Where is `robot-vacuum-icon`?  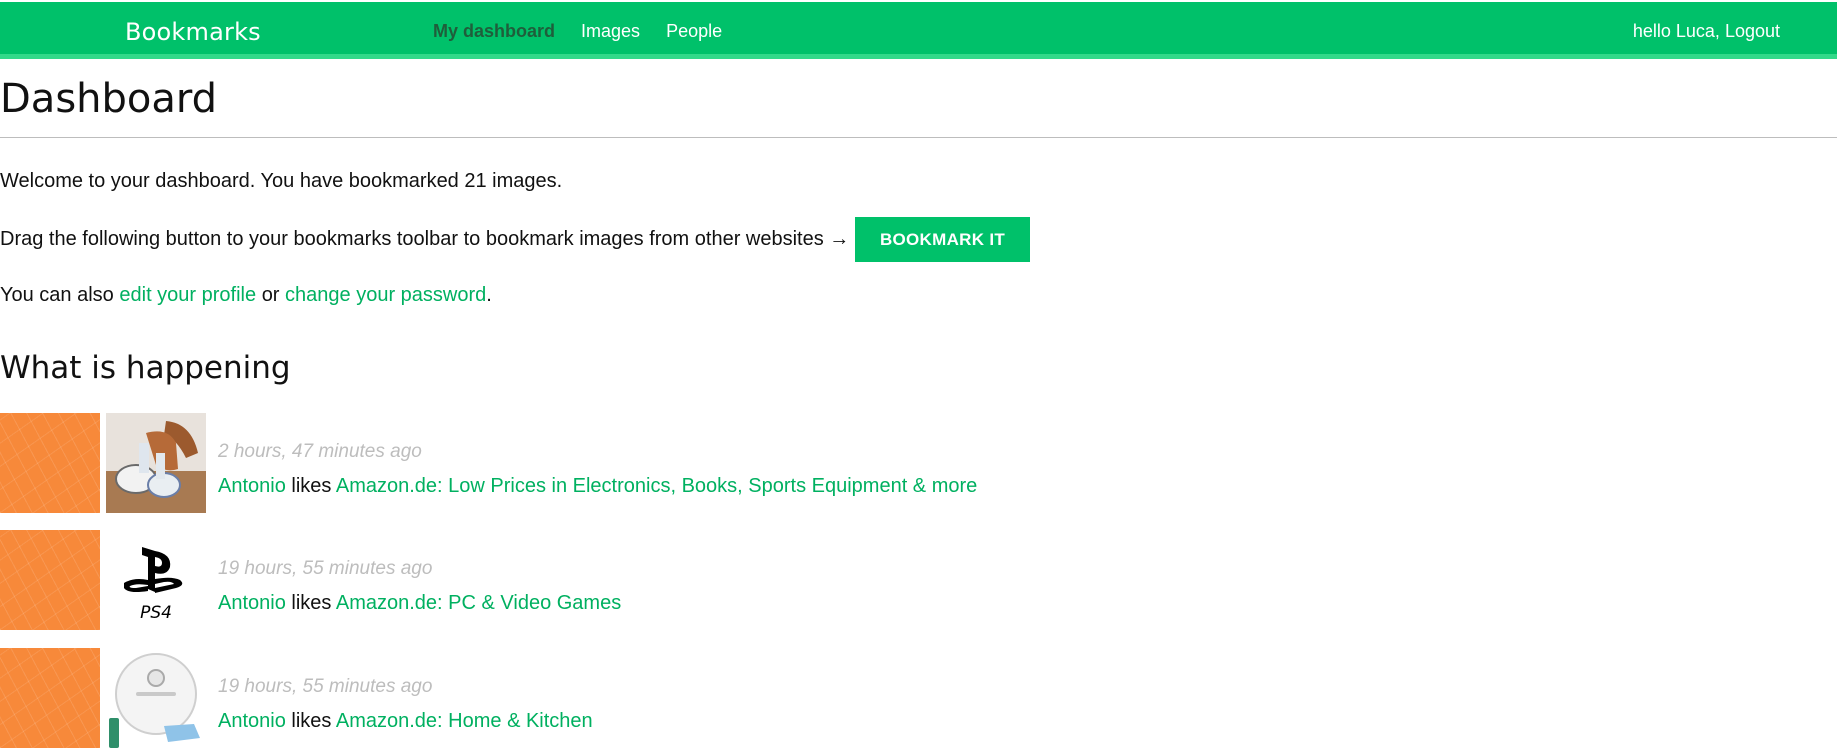 robot-vacuum-icon is located at coordinates (156, 698).